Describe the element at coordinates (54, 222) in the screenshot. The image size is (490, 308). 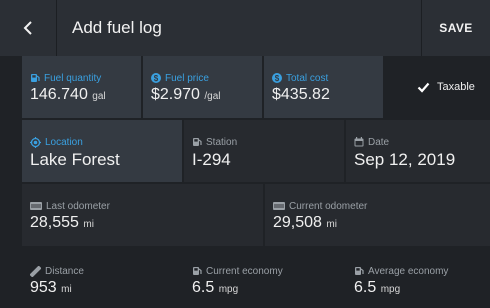
I see `last-odometer-value: 28,555` at that location.